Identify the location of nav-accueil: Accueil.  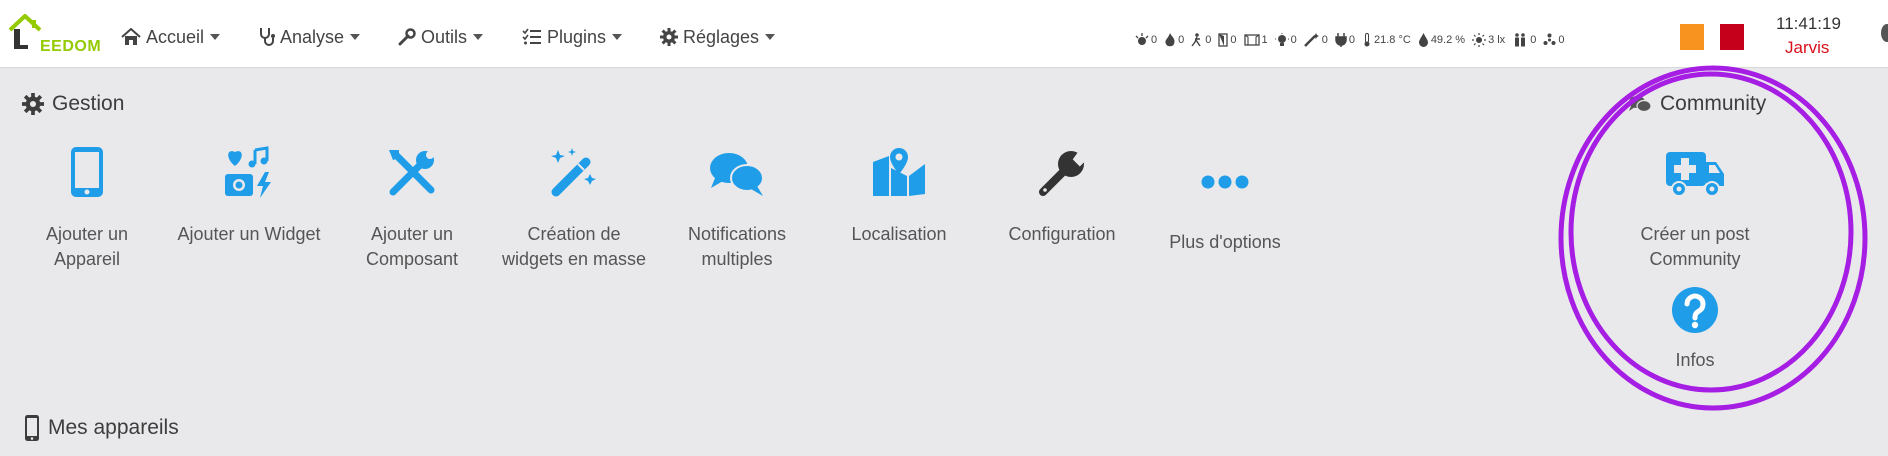
(171, 37).